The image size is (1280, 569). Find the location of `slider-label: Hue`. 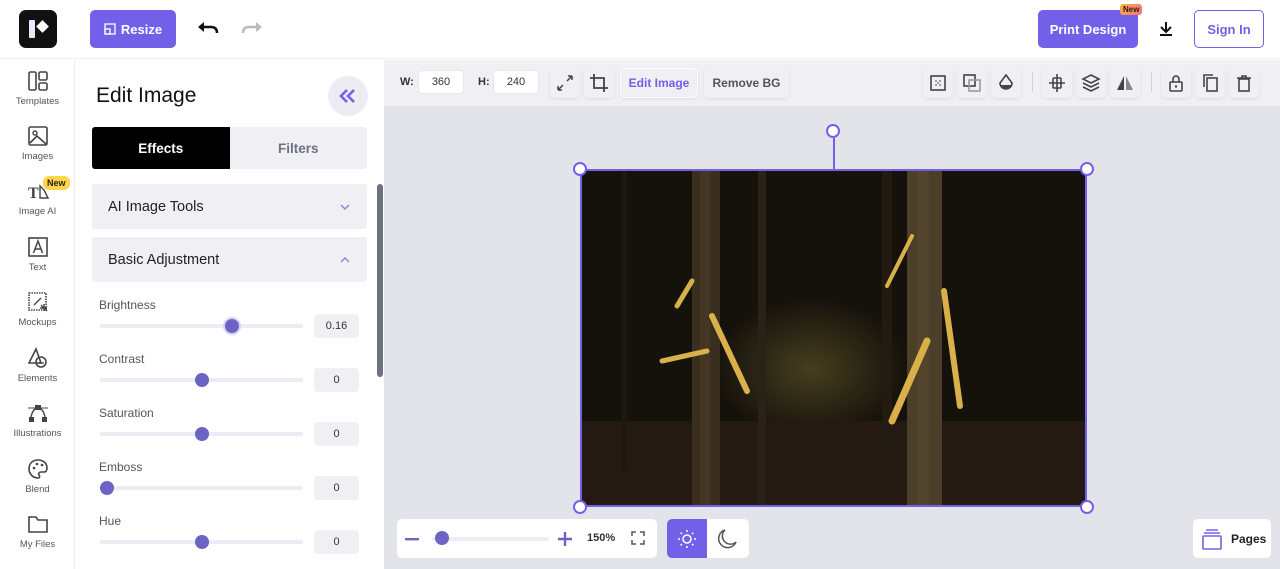

slider-label: Hue is located at coordinates (110, 521).